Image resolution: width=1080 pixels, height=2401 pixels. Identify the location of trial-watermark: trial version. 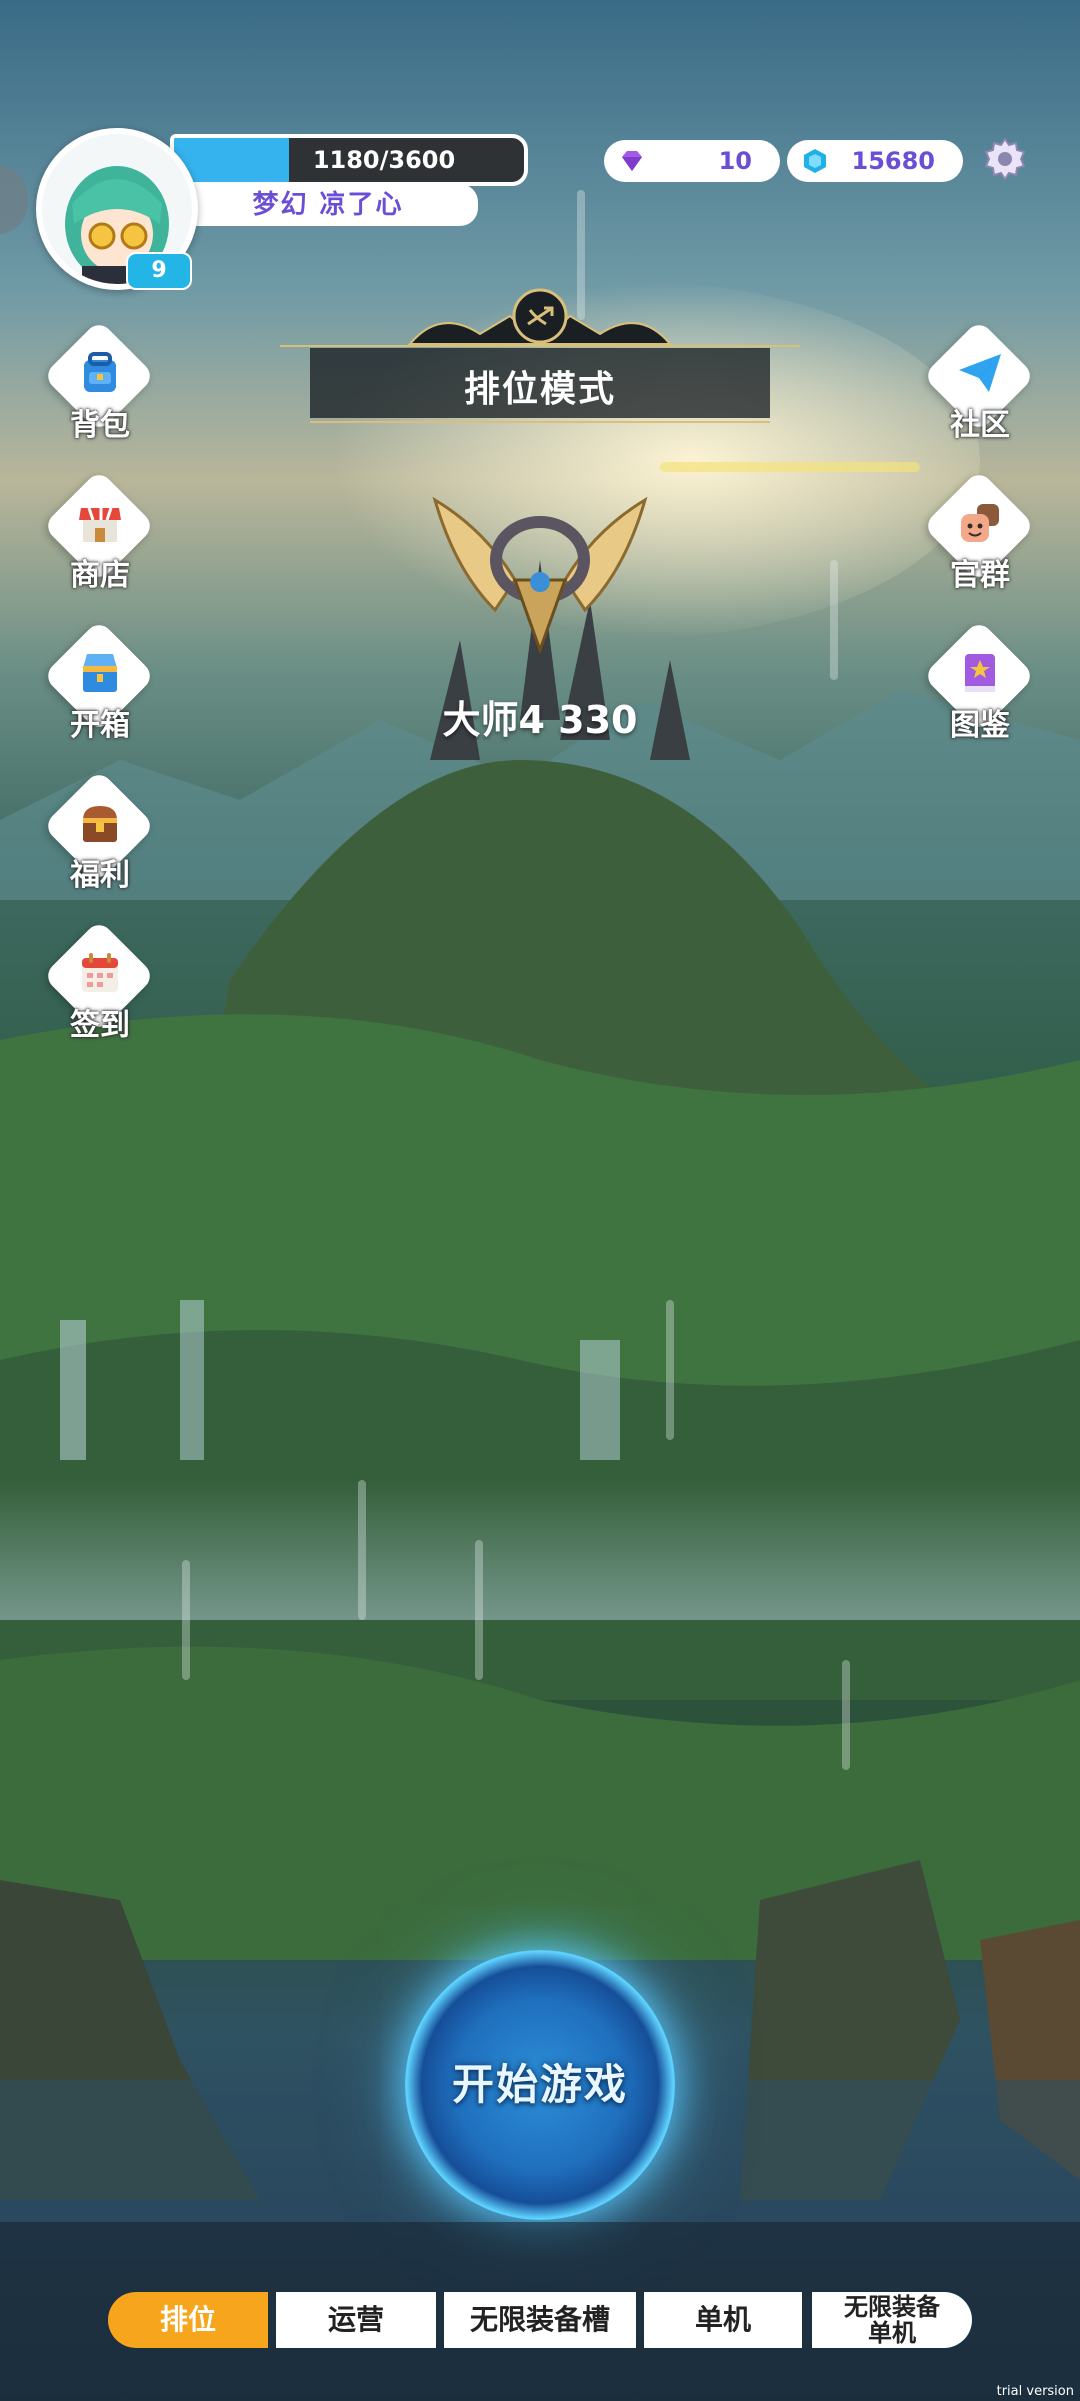
(1035, 2391).